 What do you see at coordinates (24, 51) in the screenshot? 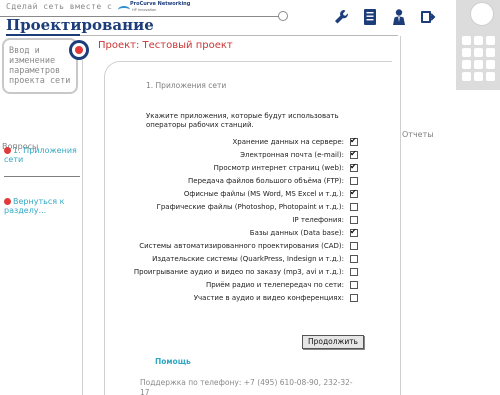
I see `box-line: Ввод и` at bounding box center [24, 51].